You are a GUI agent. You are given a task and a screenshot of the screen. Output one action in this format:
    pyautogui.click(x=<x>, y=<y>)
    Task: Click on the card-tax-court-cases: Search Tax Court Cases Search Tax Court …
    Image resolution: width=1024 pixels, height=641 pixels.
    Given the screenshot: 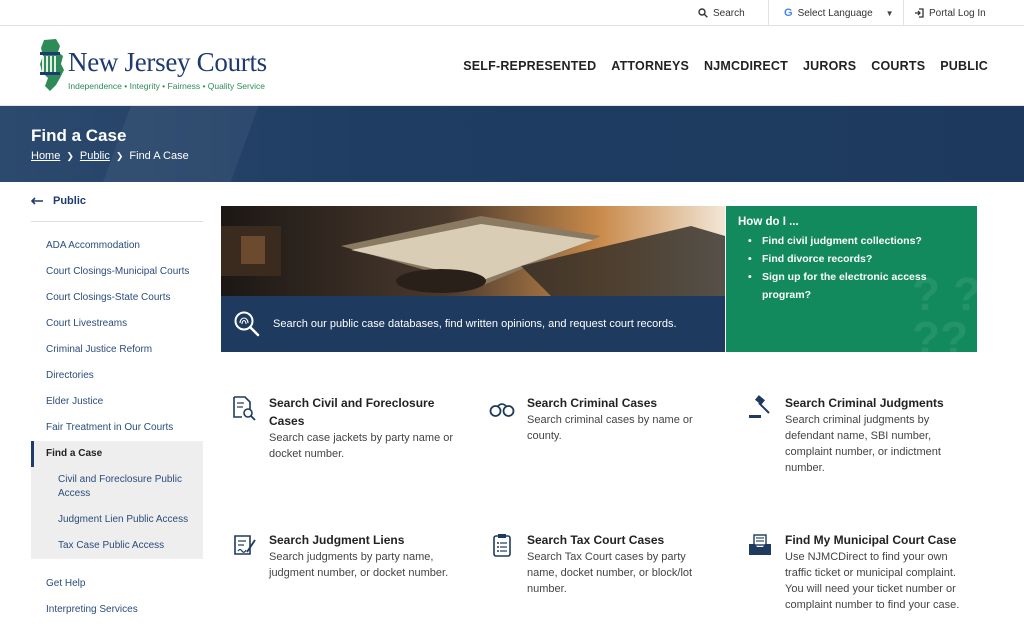 What is the action you would take?
    pyautogui.click(x=604, y=564)
    